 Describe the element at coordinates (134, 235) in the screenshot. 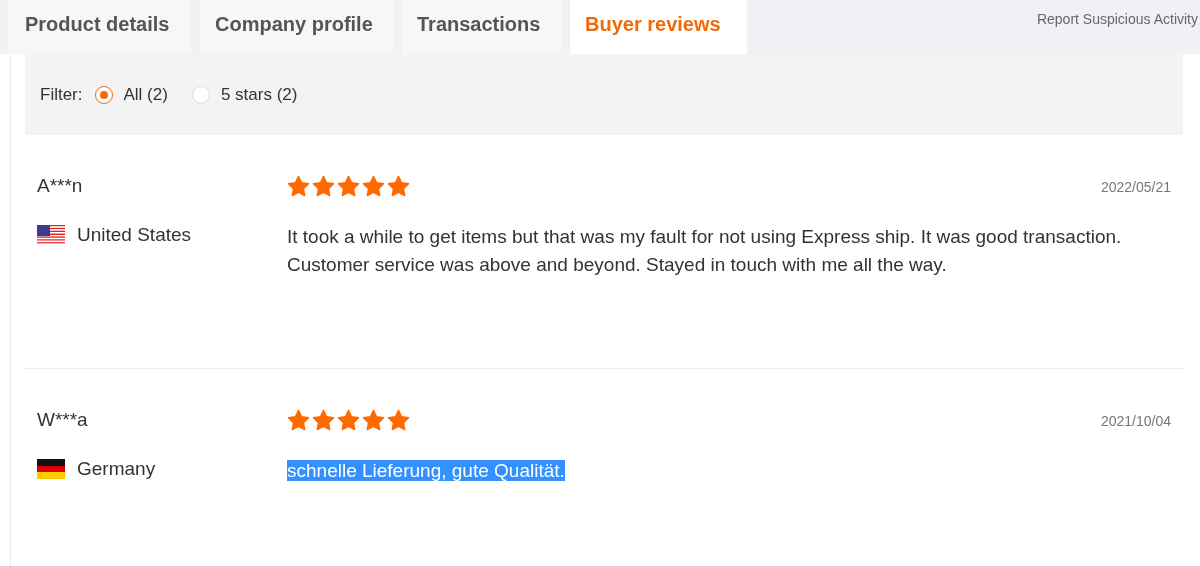

I see `country-name: United States` at that location.